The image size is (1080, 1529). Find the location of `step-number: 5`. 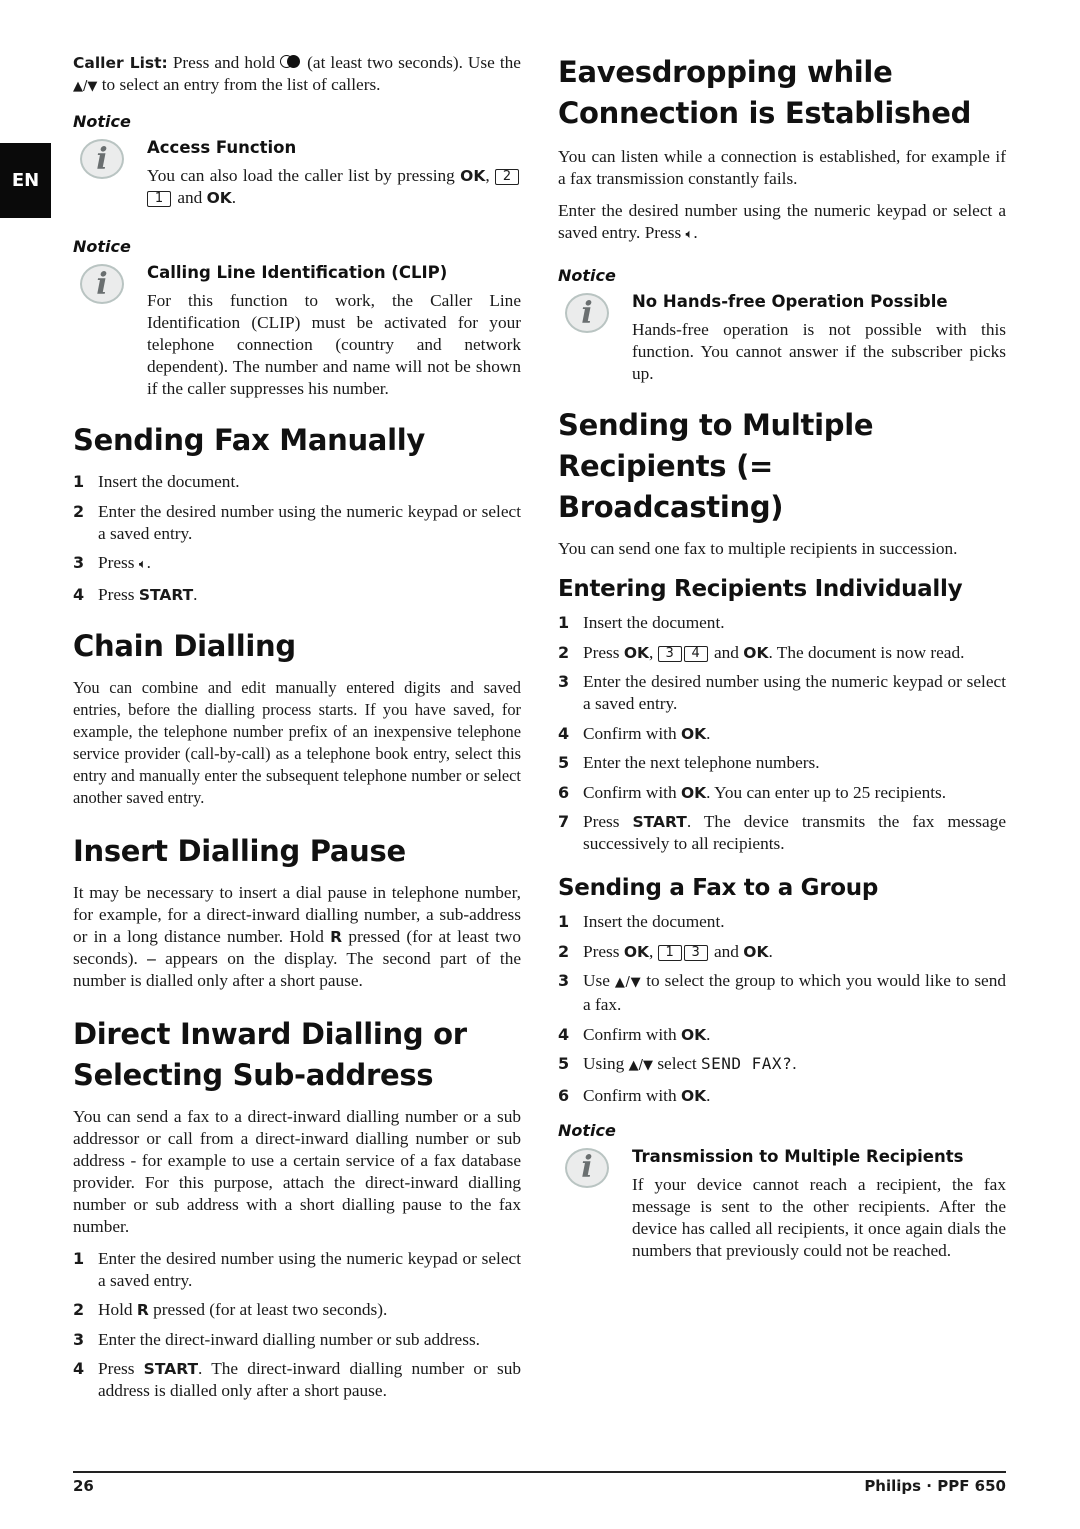

step-number: 5 is located at coordinates (564, 1063).